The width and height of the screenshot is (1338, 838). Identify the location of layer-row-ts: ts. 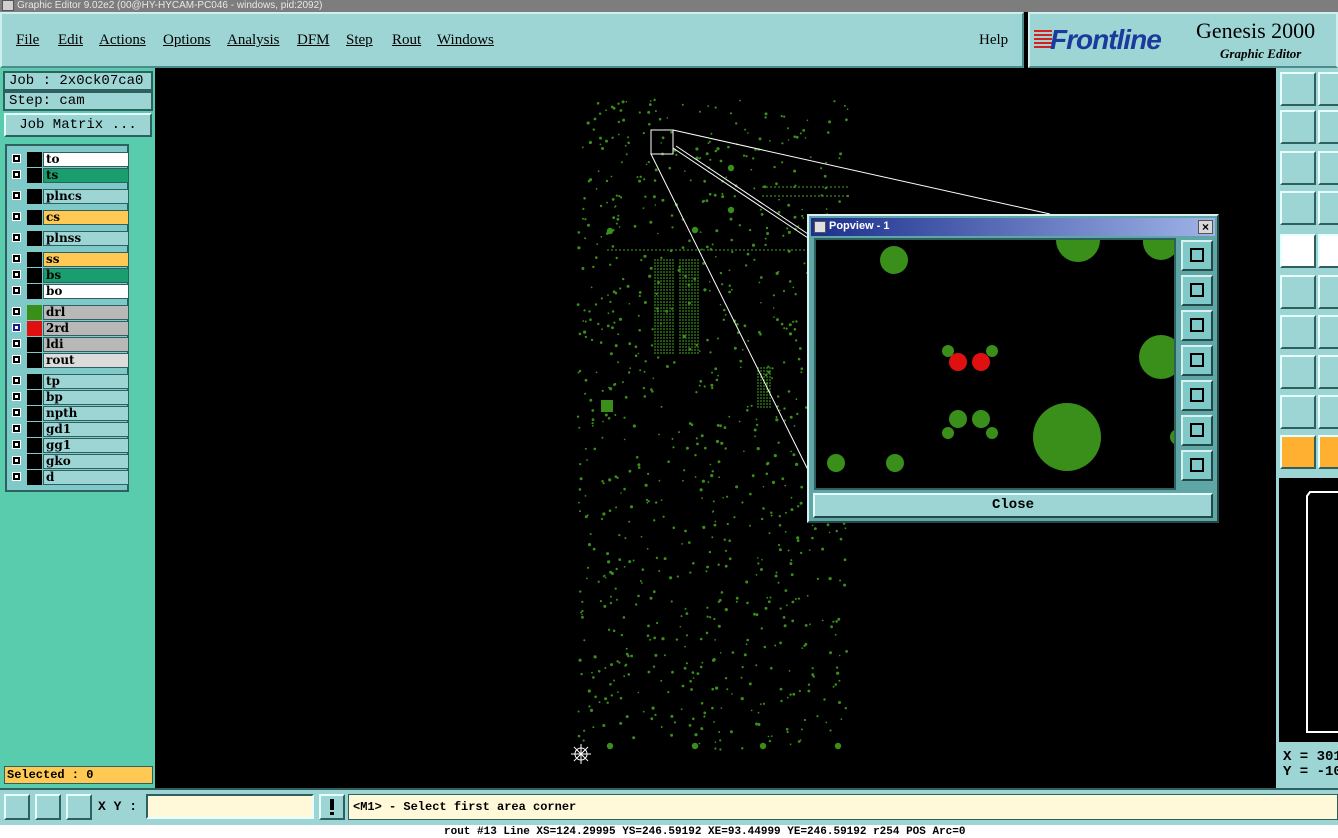
(69, 175).